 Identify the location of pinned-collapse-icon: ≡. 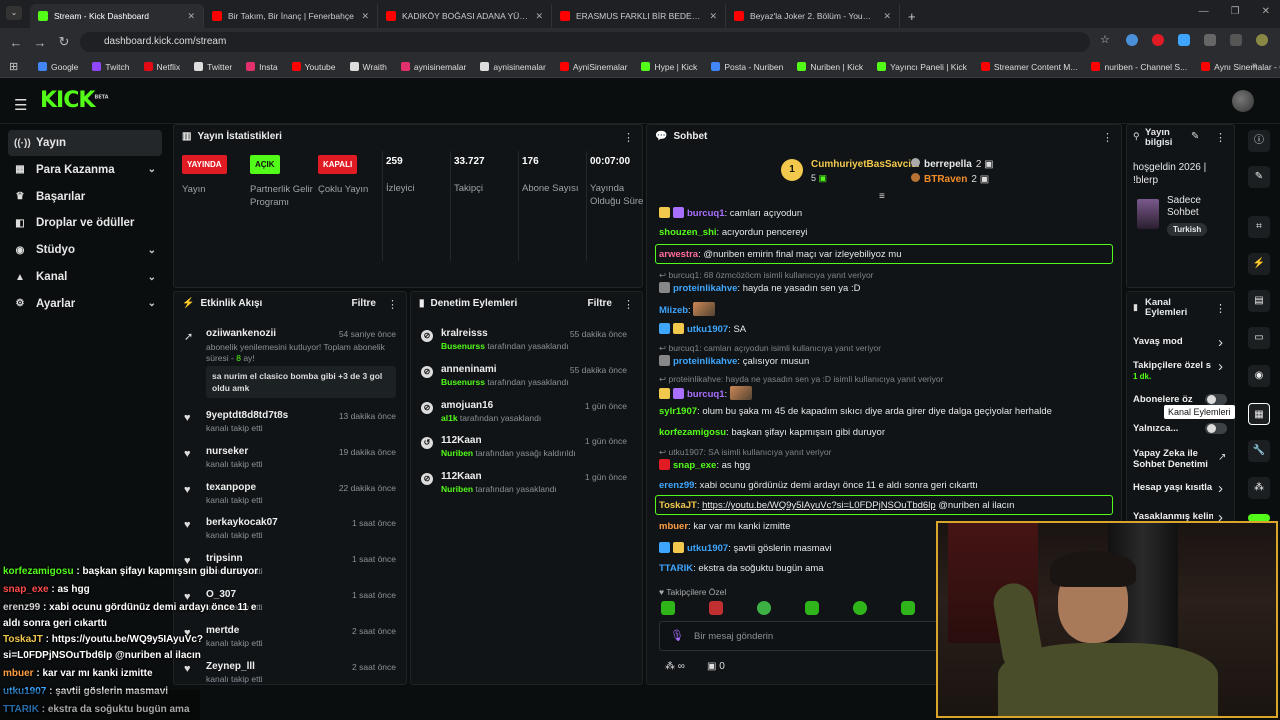
(882, 196).